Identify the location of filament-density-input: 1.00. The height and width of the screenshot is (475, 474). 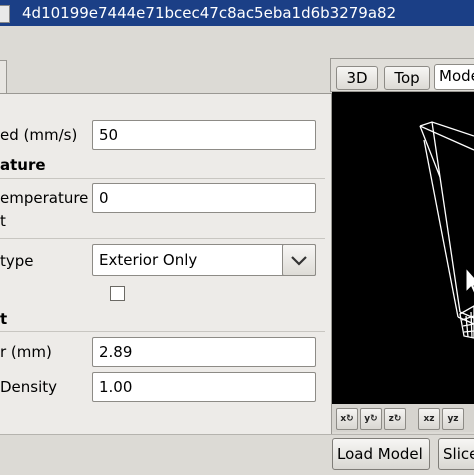
(204, 387).